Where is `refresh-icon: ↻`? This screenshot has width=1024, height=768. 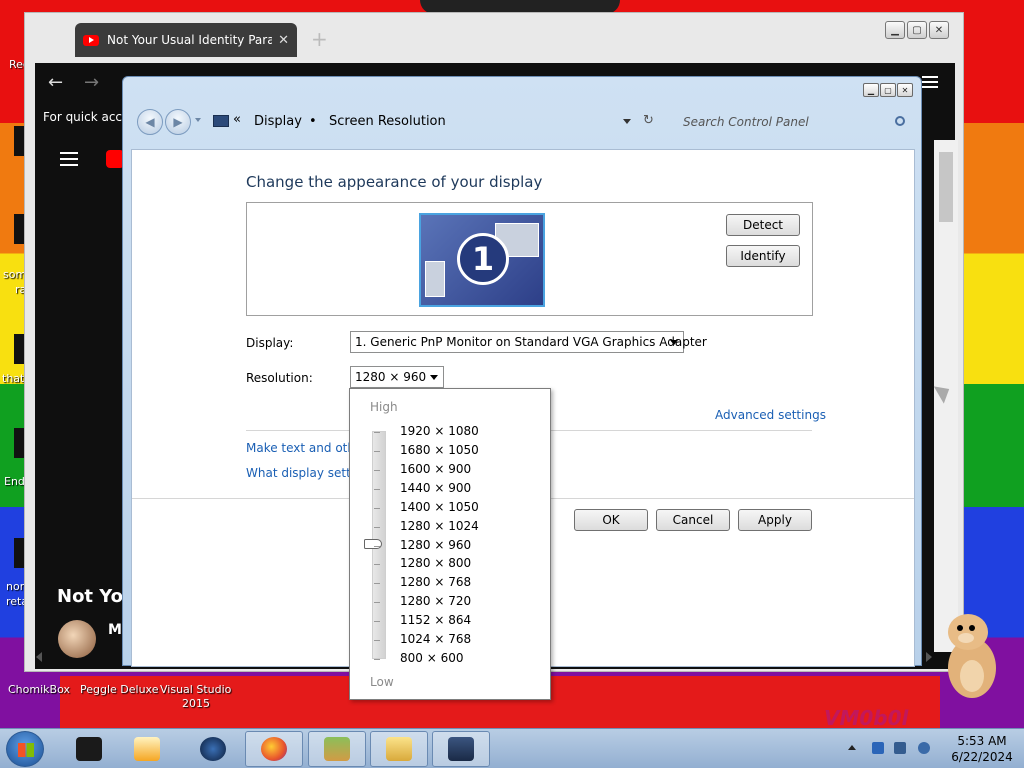
refresh-icon: ↻ is located at coordinates (648, 120).